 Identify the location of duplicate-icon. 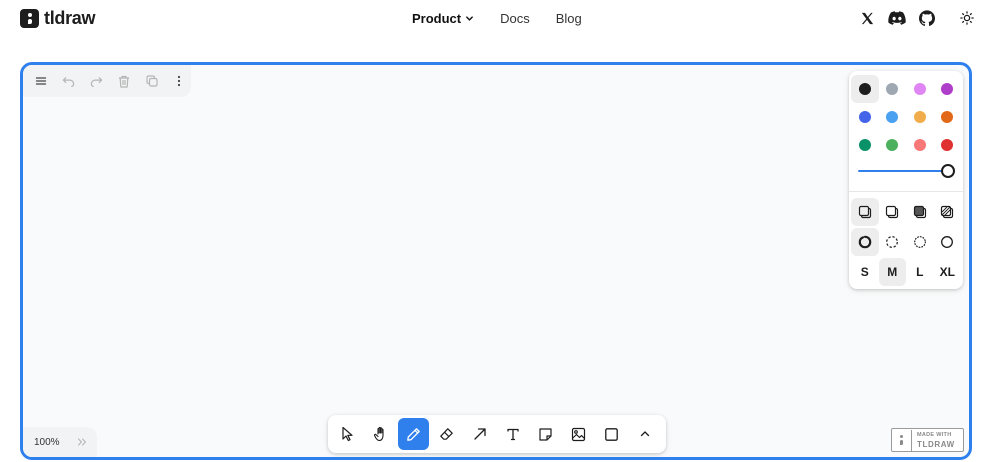
(152, 81).